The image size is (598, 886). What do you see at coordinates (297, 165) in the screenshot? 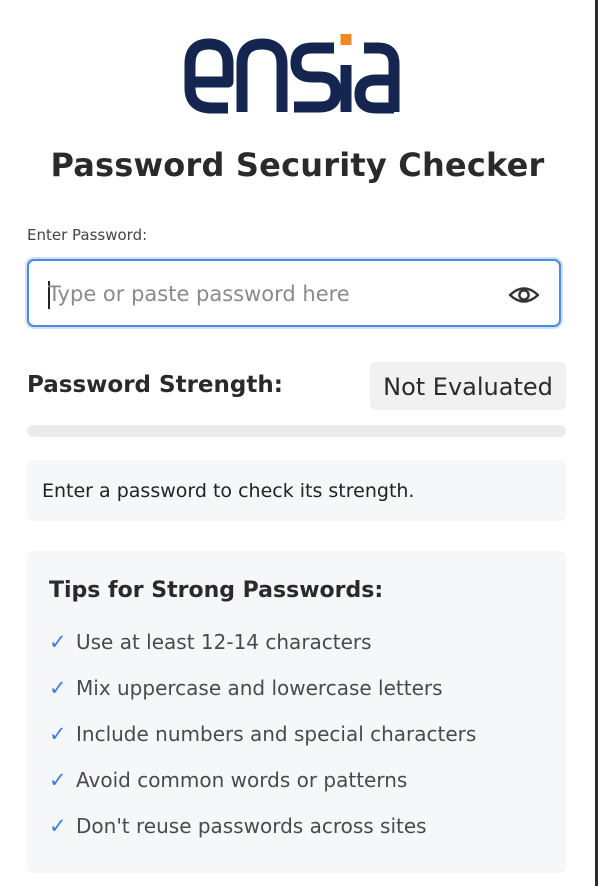
I see `page-title: Password Security Checker` at bounding box center [297, 165].